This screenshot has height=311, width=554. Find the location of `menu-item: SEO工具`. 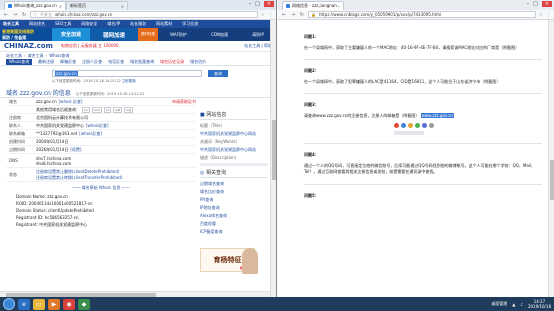

menu-item: SEO工具 is located at coordinates (63, 24).